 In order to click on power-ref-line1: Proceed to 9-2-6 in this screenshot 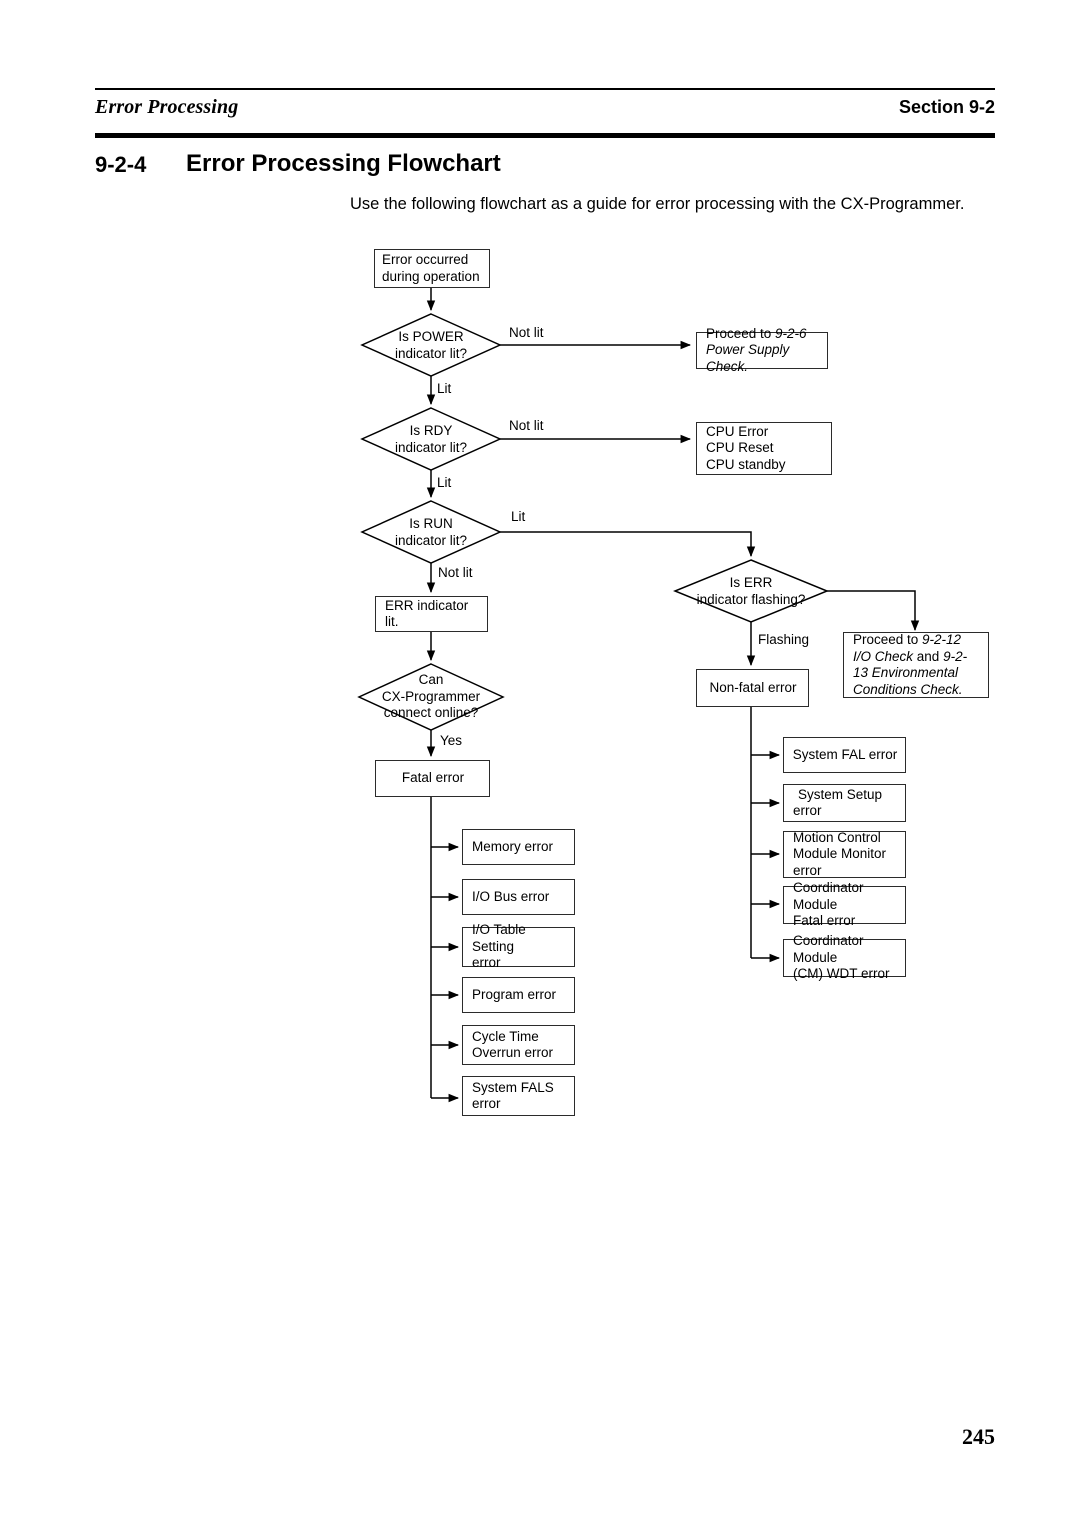, I will do `click(763, 334)`.